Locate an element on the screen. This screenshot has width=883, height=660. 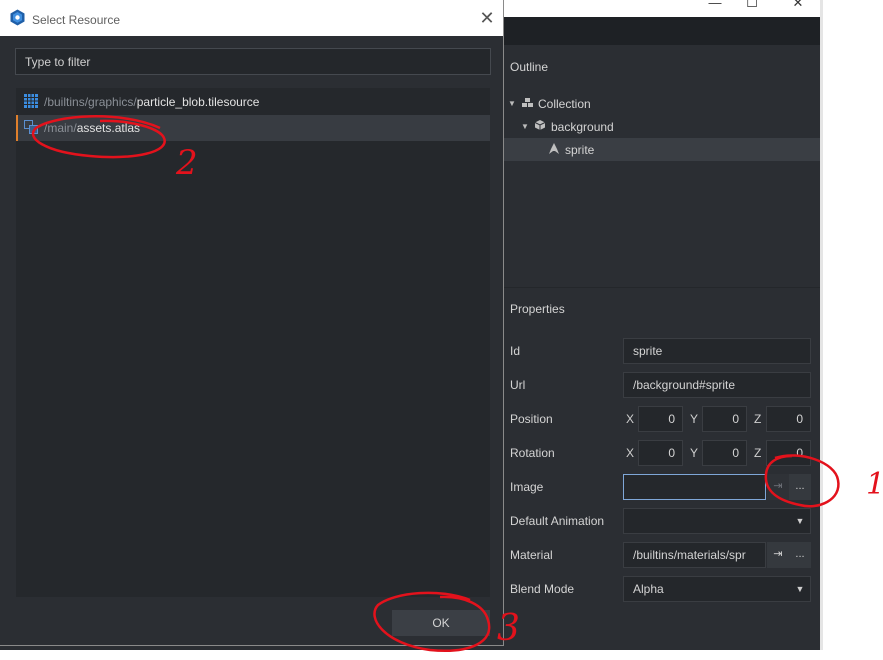
position-x-field: 0 is located at coordinates (660, 419).